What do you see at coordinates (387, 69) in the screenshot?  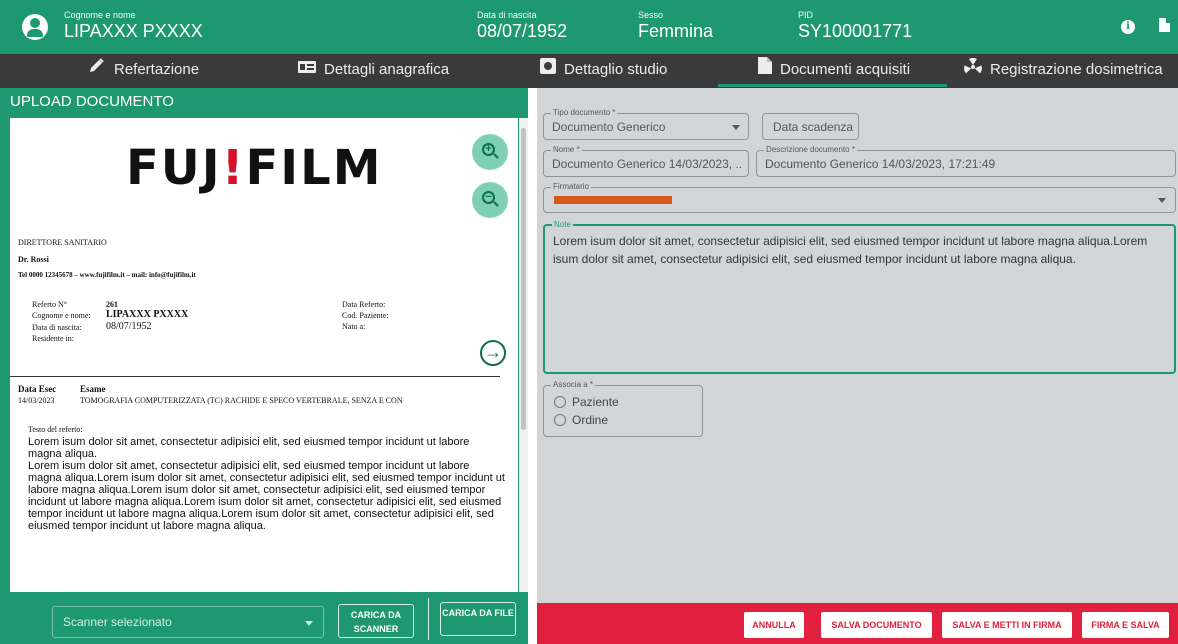 I see `tab-label: Dettagli anagrafica` at bounding box center [387, 69].